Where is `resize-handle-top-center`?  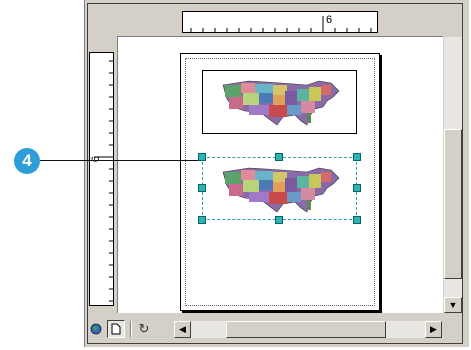
resize-handle-top-center is located at coordinates (279, 157).